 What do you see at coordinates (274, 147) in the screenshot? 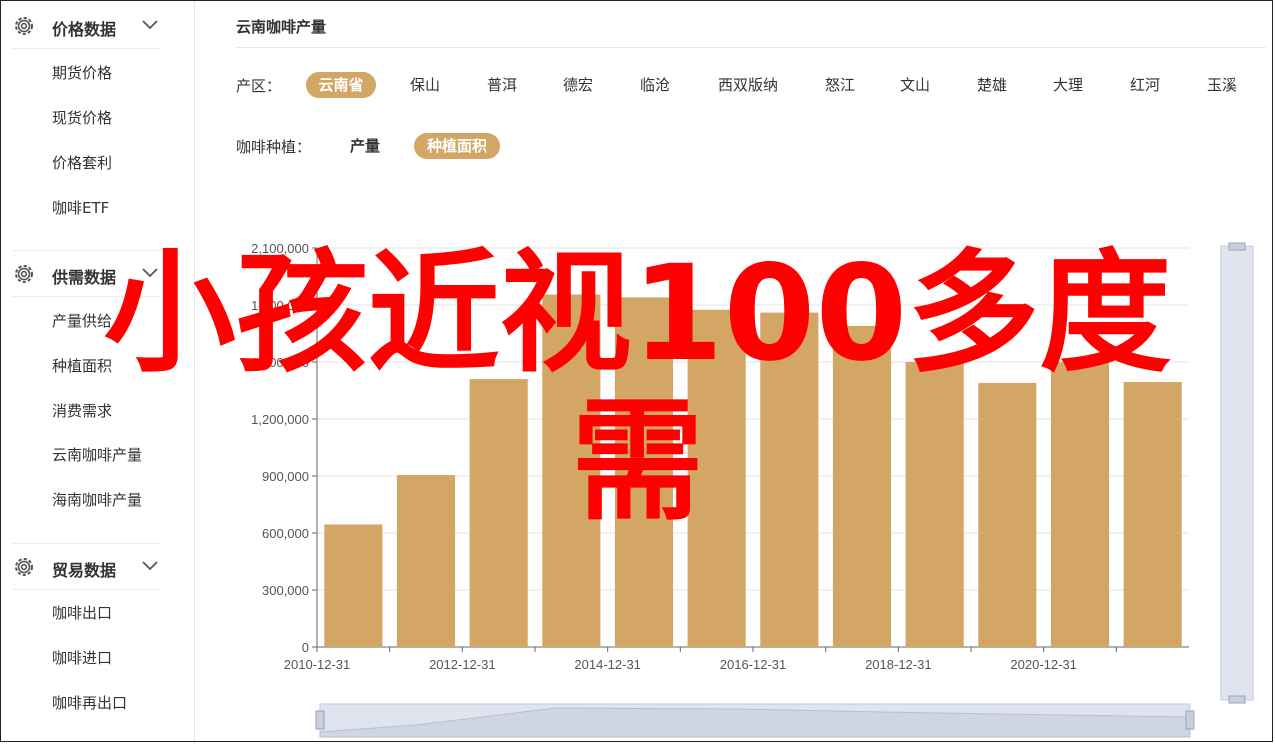
I see `type-filter-label: 咖啡种植：` at bounding box center [274, 147].